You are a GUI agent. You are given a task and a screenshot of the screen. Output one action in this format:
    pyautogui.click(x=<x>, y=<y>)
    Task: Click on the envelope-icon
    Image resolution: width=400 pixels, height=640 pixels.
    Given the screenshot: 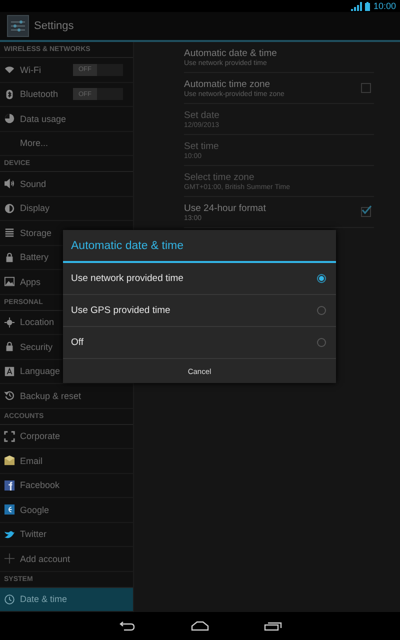 What is the action you would take?
    pyautogui.click(x=9, y=460)
    